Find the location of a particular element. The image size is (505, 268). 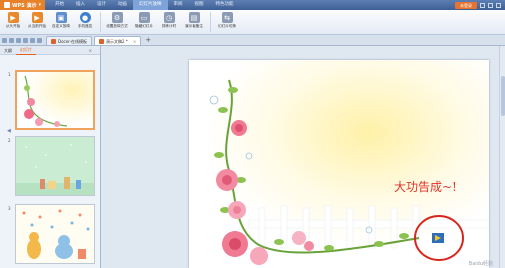

presenter-notes-button: ▤ 演示者备注 is located at coordinates (194, 20).